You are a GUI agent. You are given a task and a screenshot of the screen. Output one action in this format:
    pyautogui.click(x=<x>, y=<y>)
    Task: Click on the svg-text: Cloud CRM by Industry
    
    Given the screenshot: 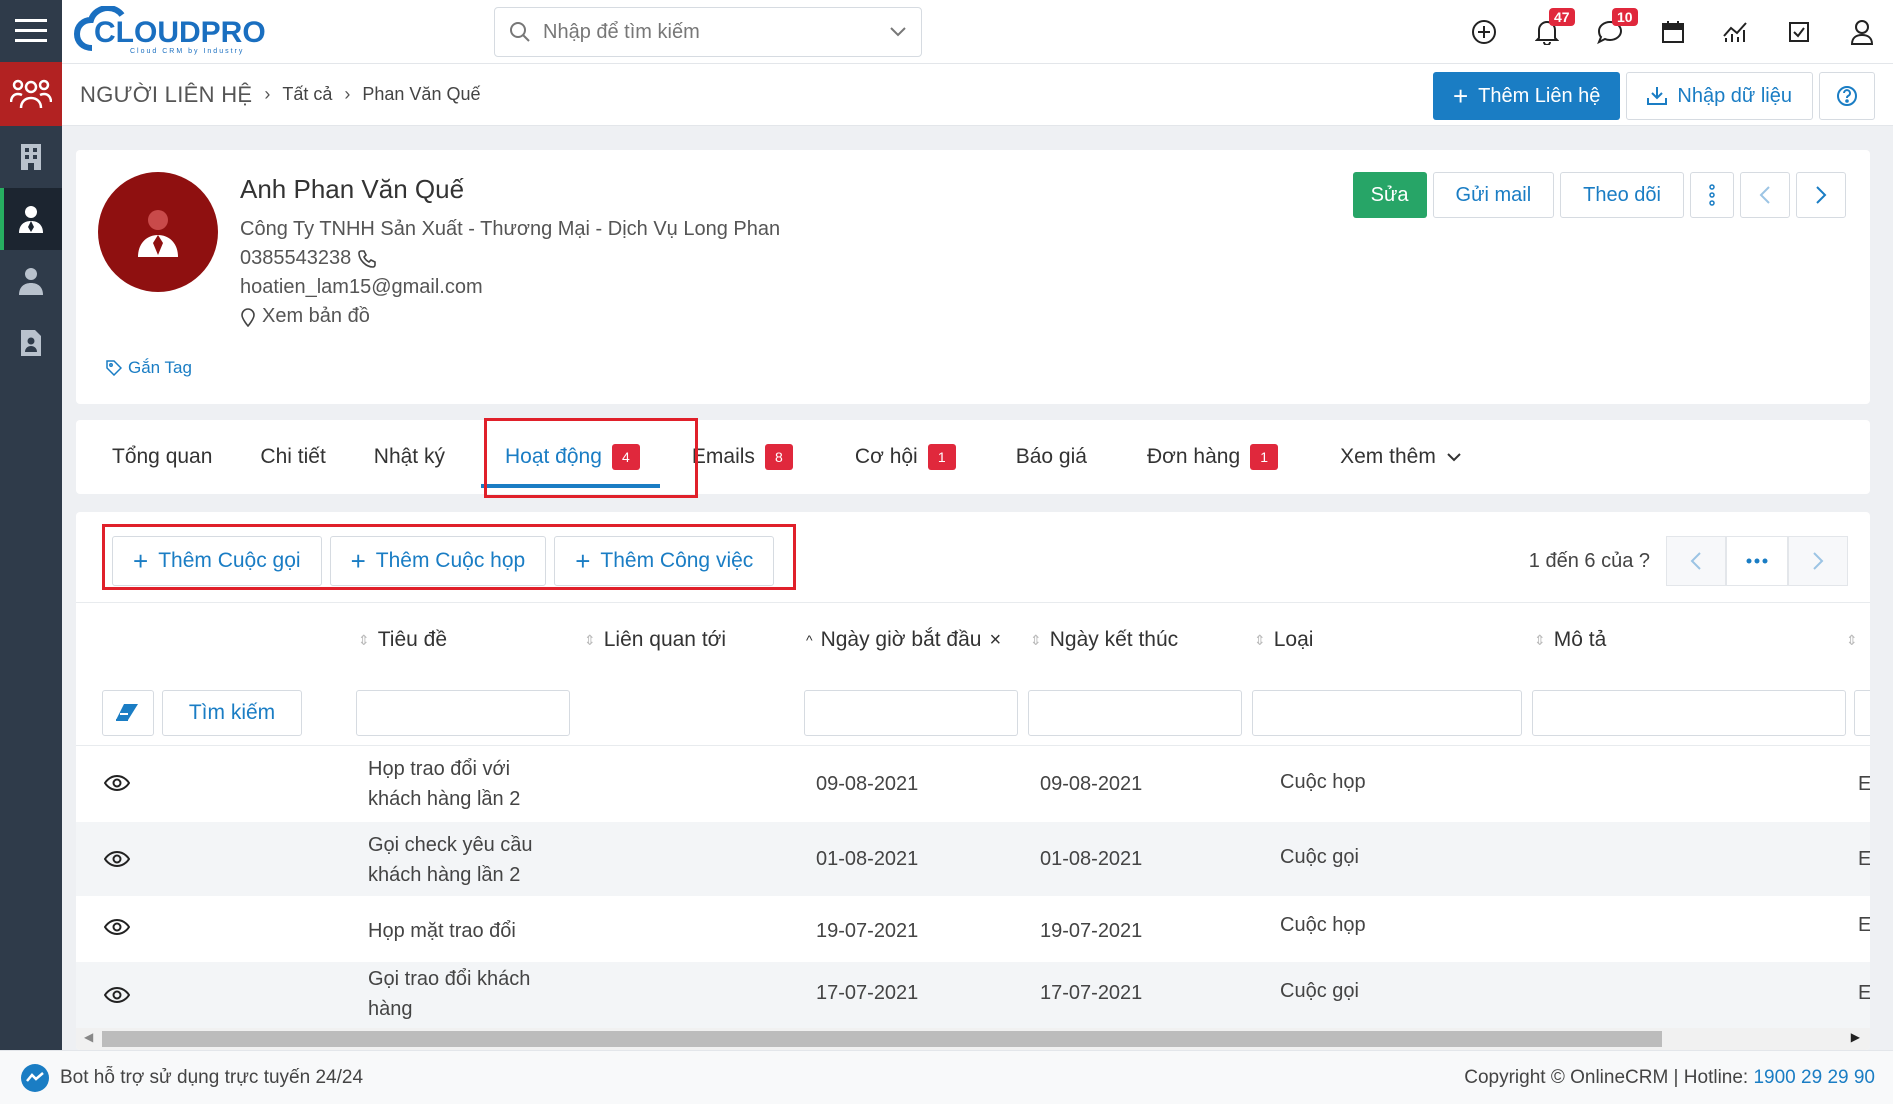 What is the action you would take?
    pyautogui.click(x=187, y=51)
    